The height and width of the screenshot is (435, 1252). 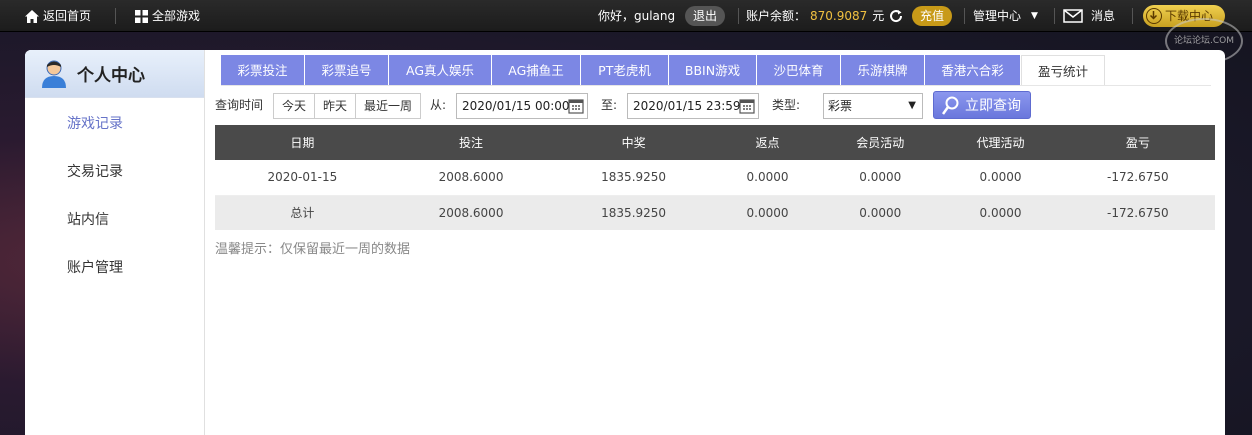 I want to click on col-header-member-activity: 会员活动, so click(x=880, y=142).